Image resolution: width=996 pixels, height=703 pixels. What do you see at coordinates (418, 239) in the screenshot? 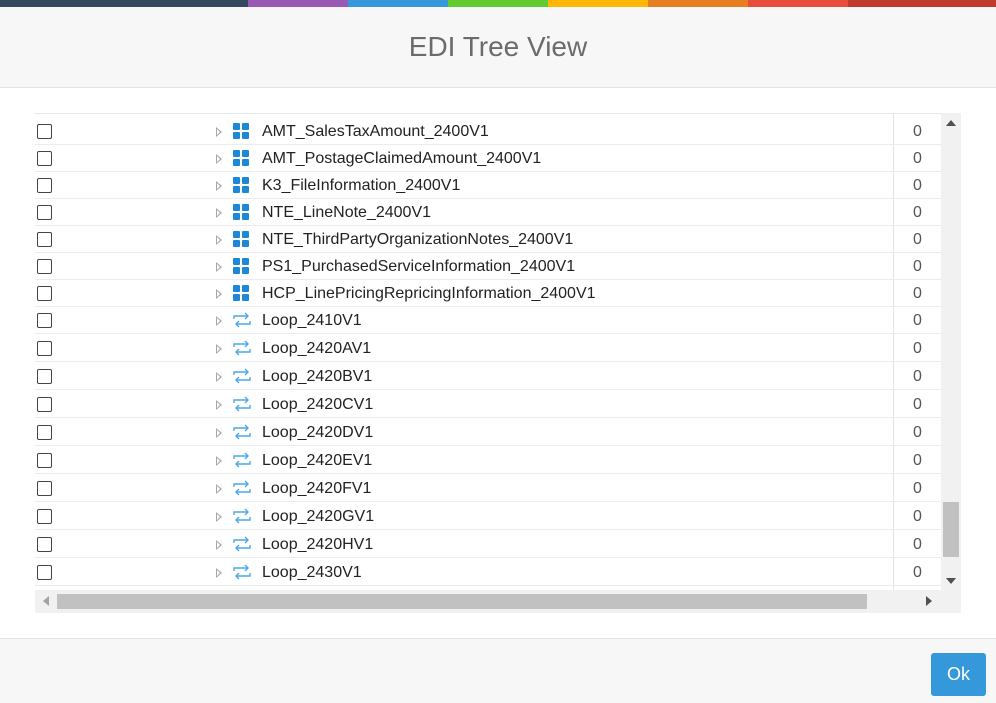
I see `tree-row-label: NTE_ThirdPartyOrganizationNotes_2400V1` at bounding box center [418, 239].